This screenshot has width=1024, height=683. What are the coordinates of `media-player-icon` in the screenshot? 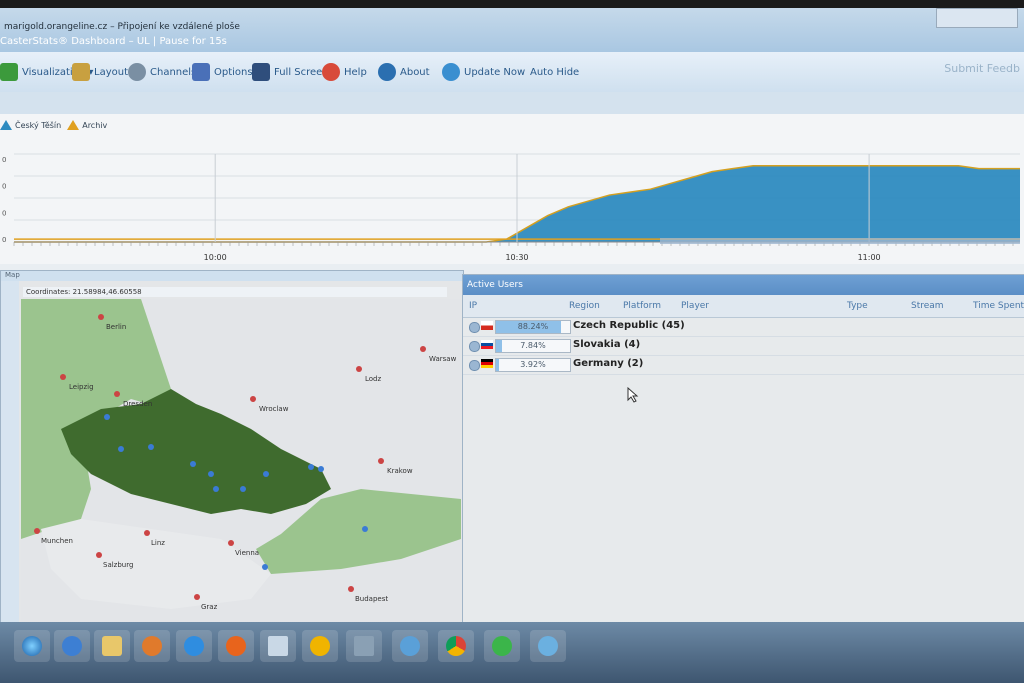 It's located at (152, 646).